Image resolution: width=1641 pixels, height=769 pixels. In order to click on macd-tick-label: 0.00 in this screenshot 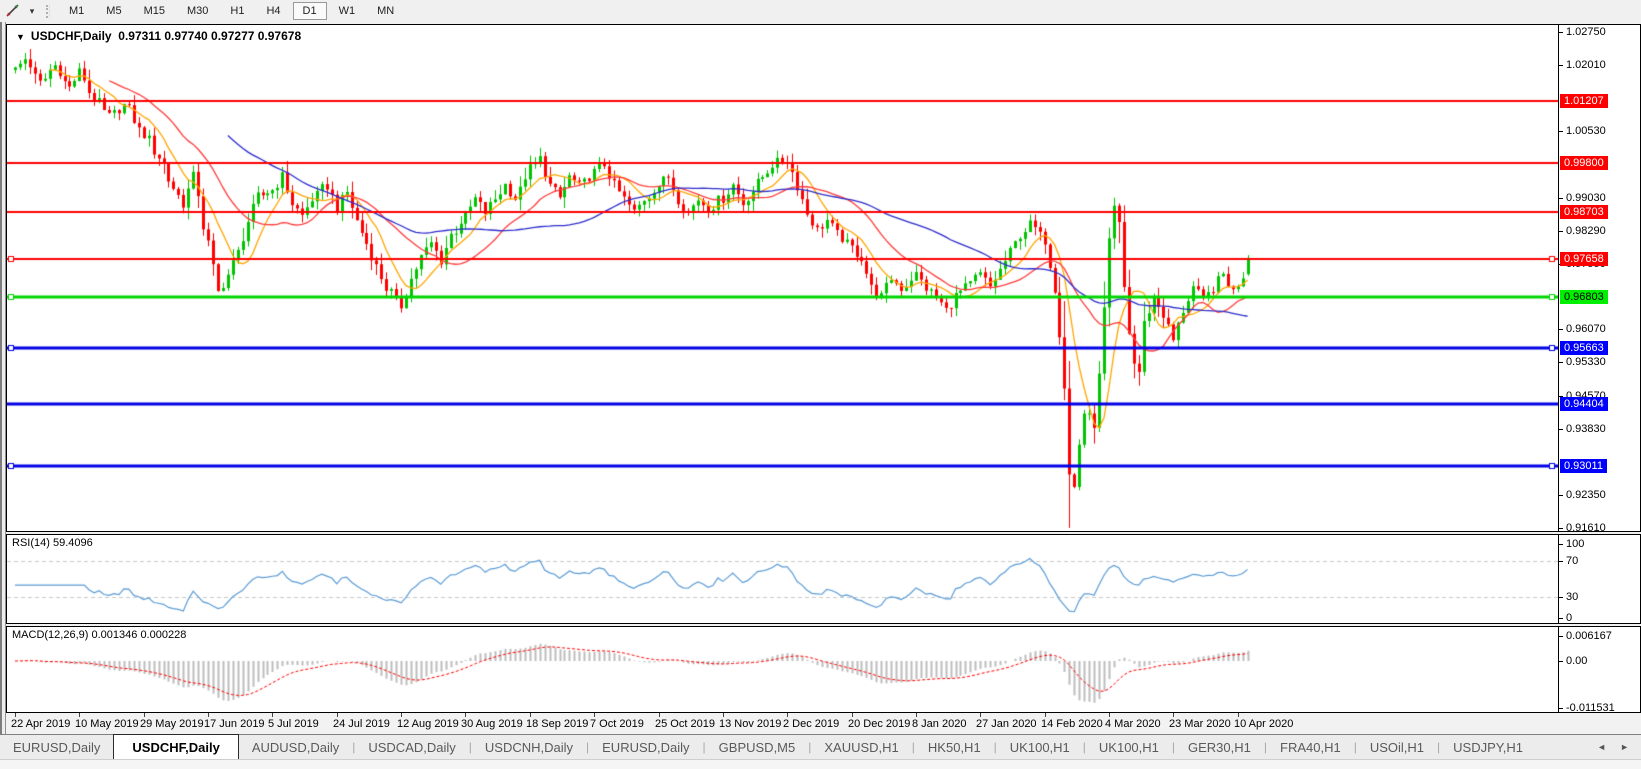, I will do `click(1577, 661)`.